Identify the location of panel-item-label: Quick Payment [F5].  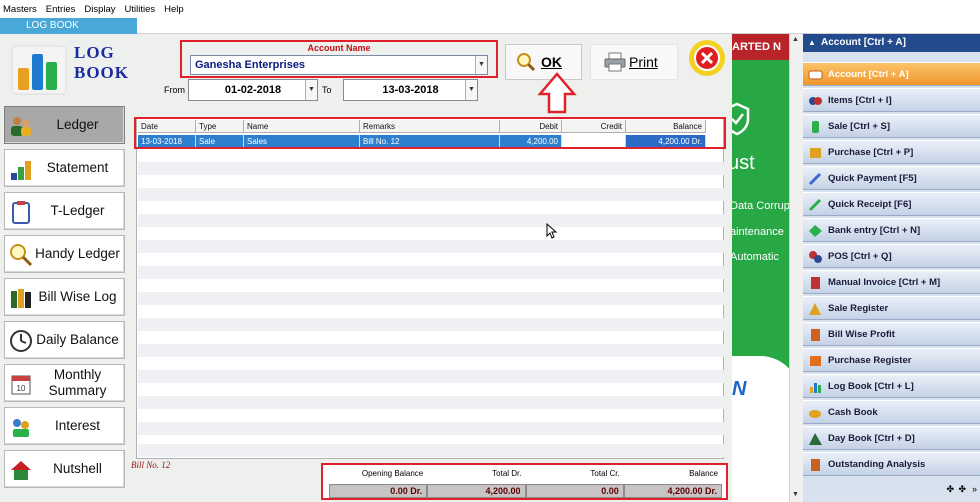
(872, 178).